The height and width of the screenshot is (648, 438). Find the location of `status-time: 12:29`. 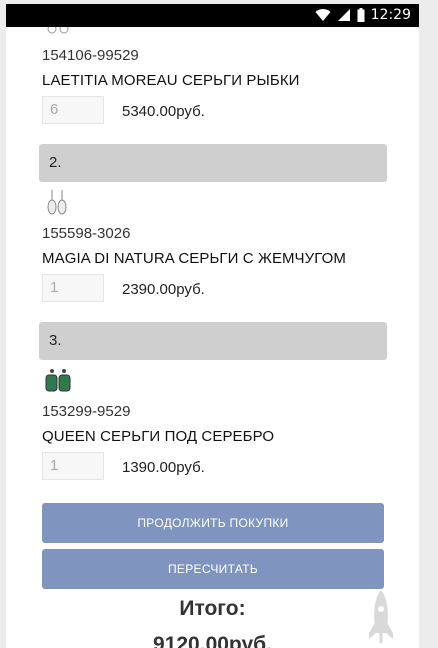

status-time: 12:29 is located at coordinates (390, 15).